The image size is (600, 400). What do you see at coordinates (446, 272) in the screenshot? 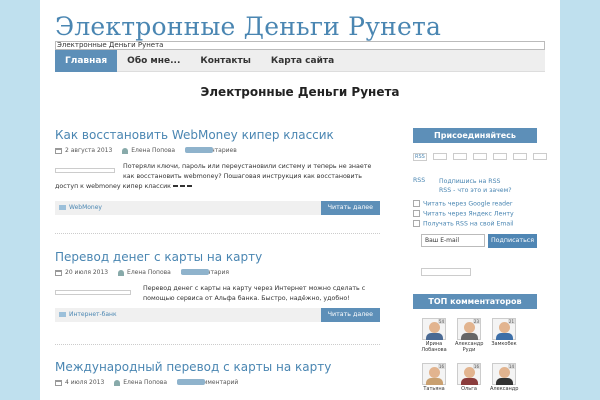
I see `feed-counter` at bounding box center [446, 272].